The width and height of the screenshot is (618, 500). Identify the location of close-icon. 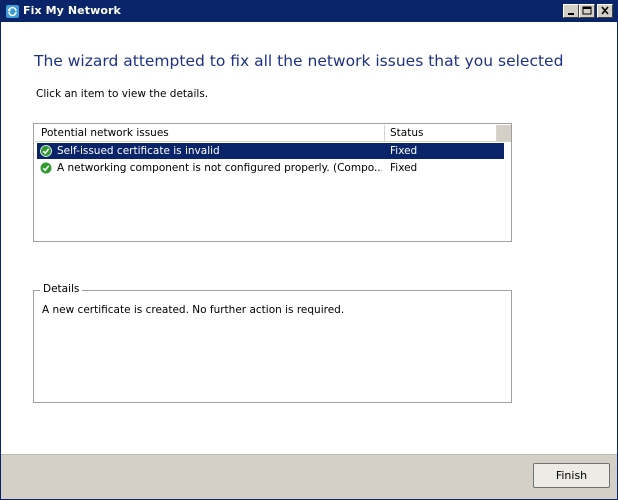
(605, 10).